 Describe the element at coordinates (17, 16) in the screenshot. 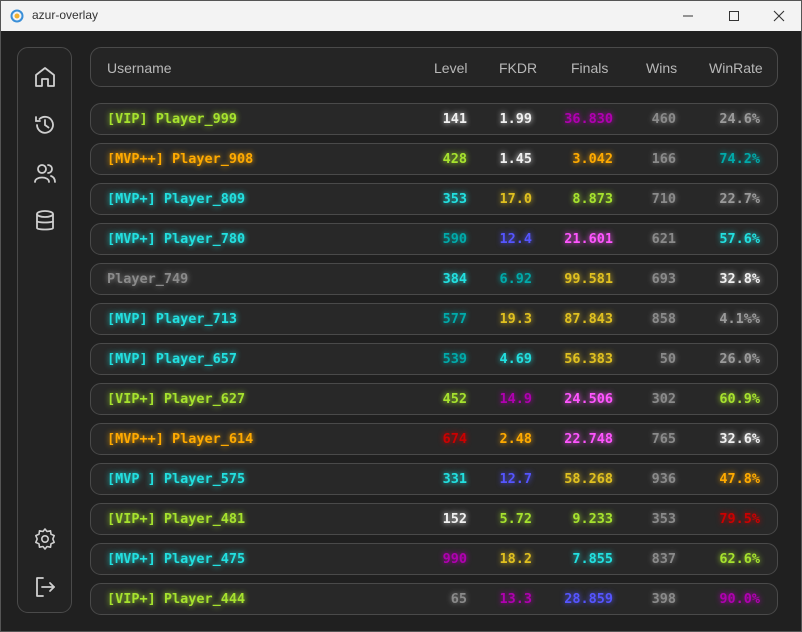

I see `app-logo-icon` at that location.